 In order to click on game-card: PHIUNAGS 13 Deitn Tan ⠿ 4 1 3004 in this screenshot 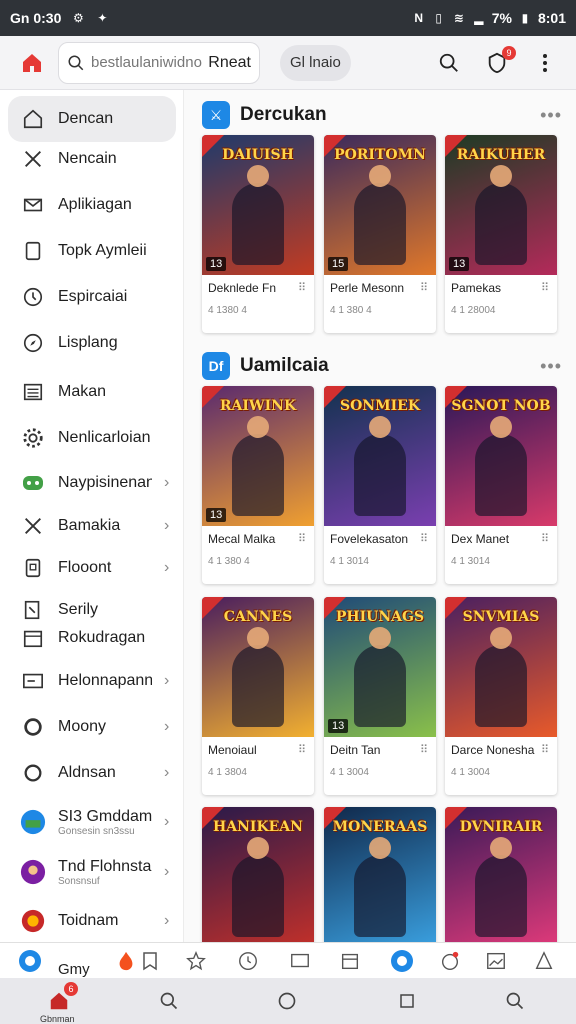, I will do `click(380, 696)`.